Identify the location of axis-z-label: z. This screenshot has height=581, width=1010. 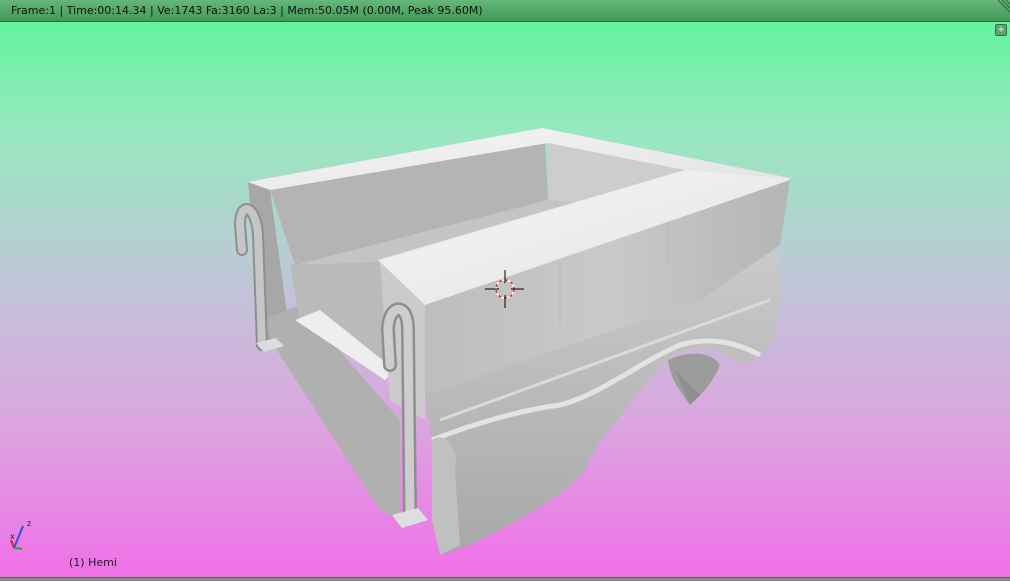
(29, 523).